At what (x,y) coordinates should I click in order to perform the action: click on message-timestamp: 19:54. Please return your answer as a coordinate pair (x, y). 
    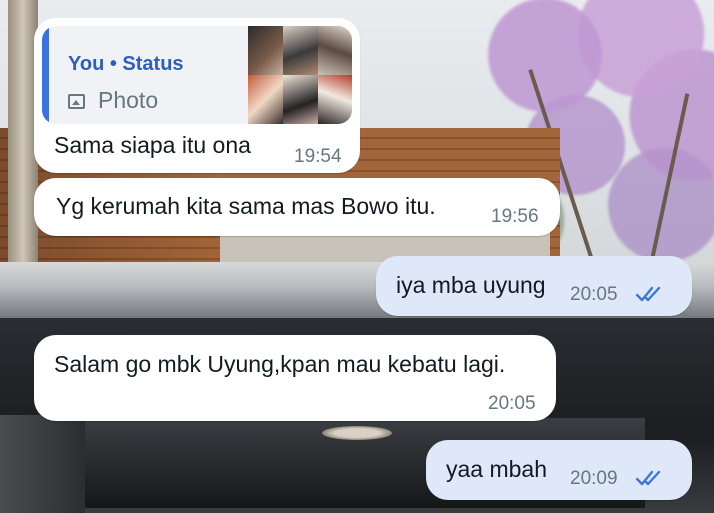
    Looking at the image, I should click on (318, 156).